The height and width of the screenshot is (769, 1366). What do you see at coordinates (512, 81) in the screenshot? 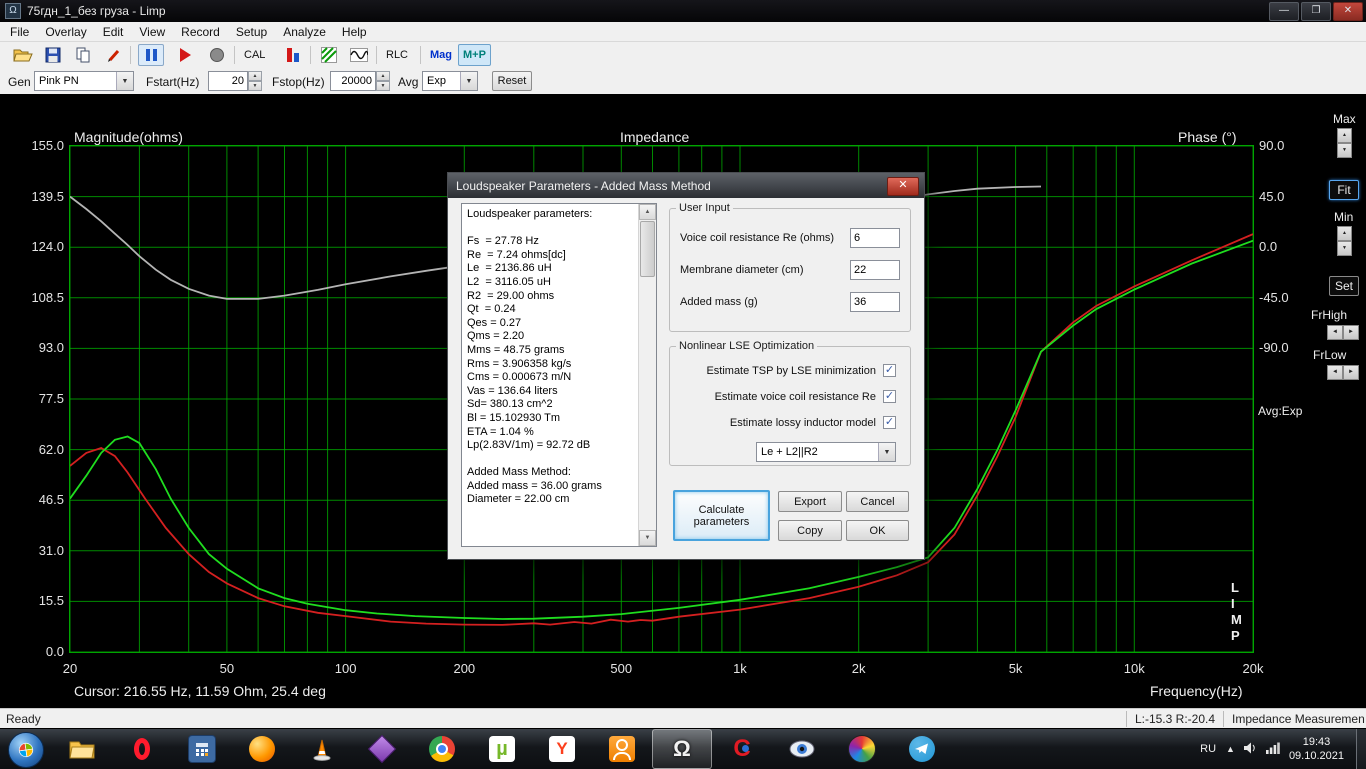
I see `reset-button: Reset` at bounding box center [512, 81].